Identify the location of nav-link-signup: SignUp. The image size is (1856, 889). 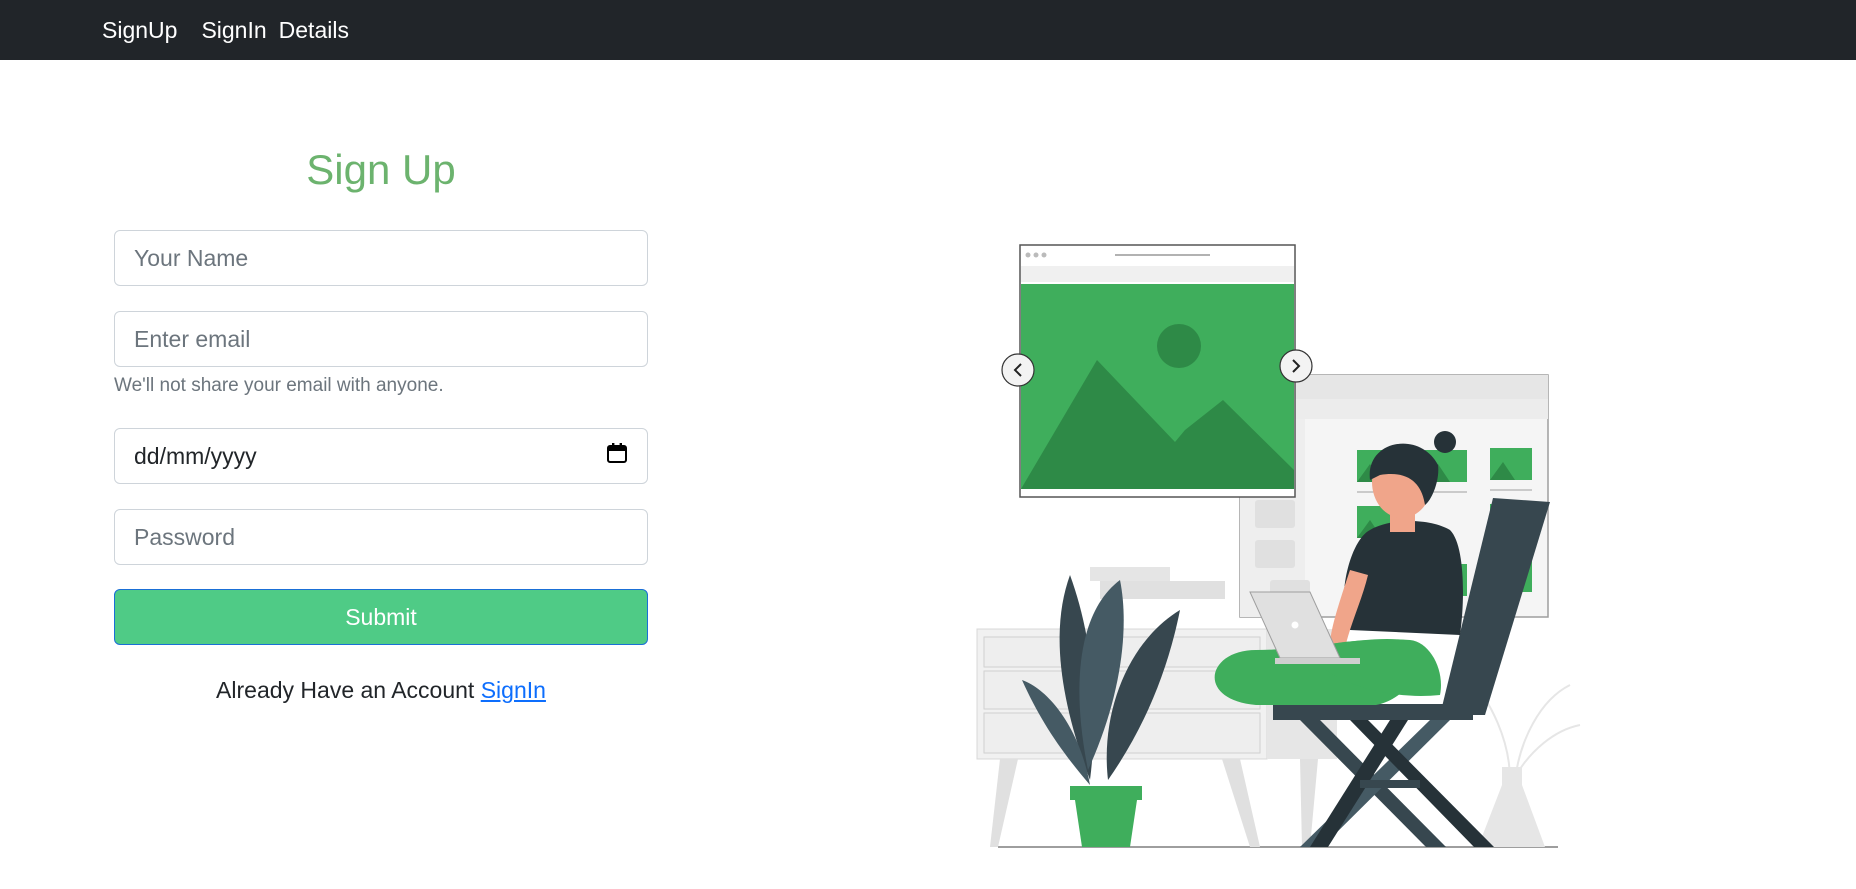
(139, 30).